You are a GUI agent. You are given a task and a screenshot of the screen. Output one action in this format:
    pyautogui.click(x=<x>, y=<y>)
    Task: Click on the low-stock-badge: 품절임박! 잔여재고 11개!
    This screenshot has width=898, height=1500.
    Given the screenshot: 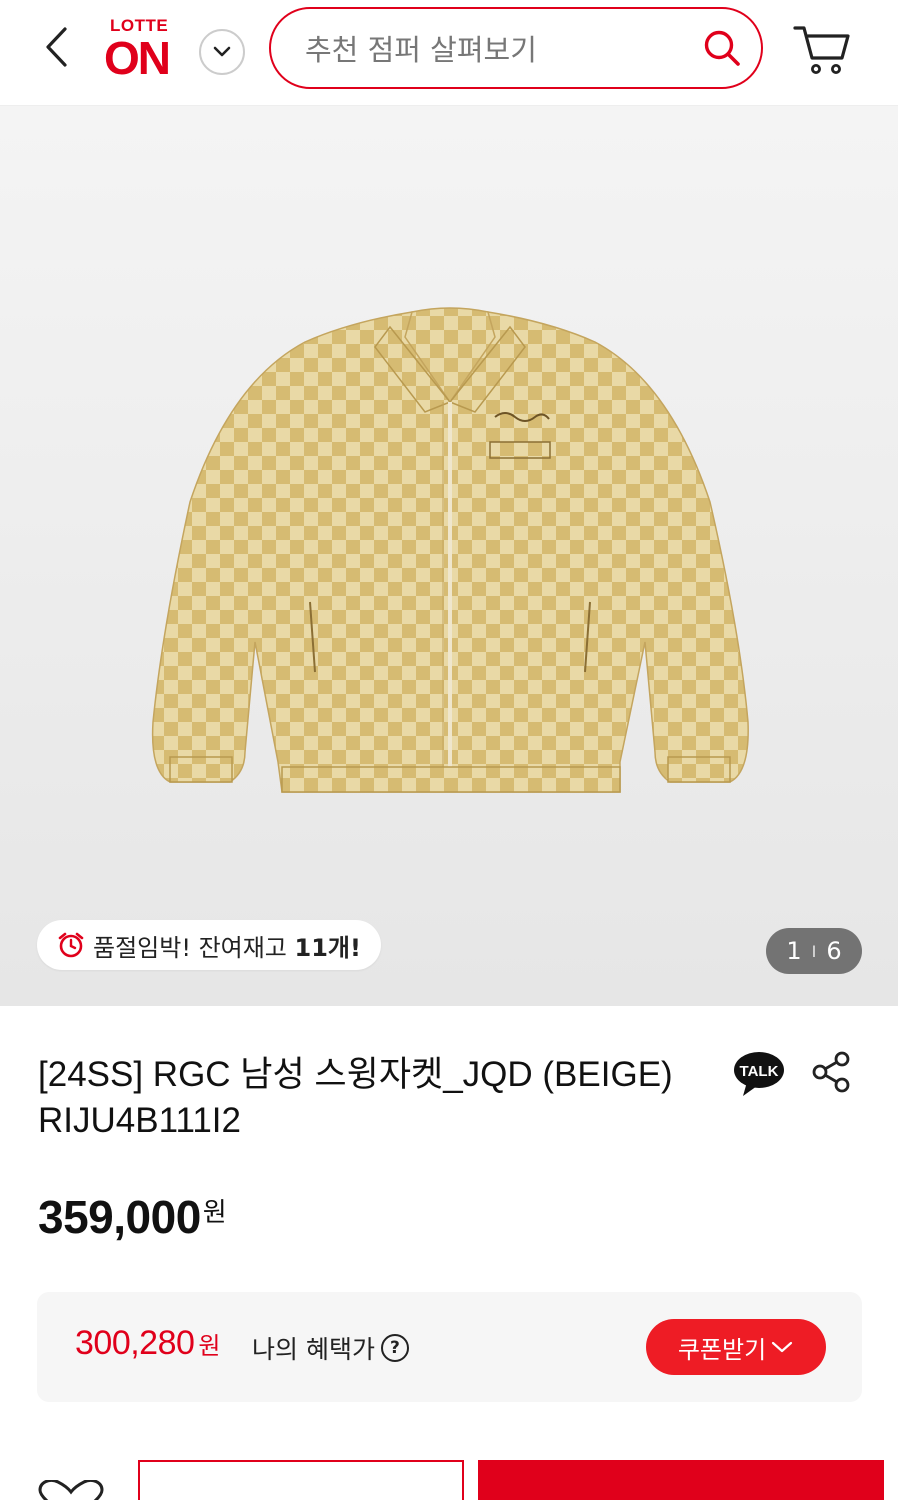 What is the action you would take?
    pyautogui.click(x=209, y=945)
    